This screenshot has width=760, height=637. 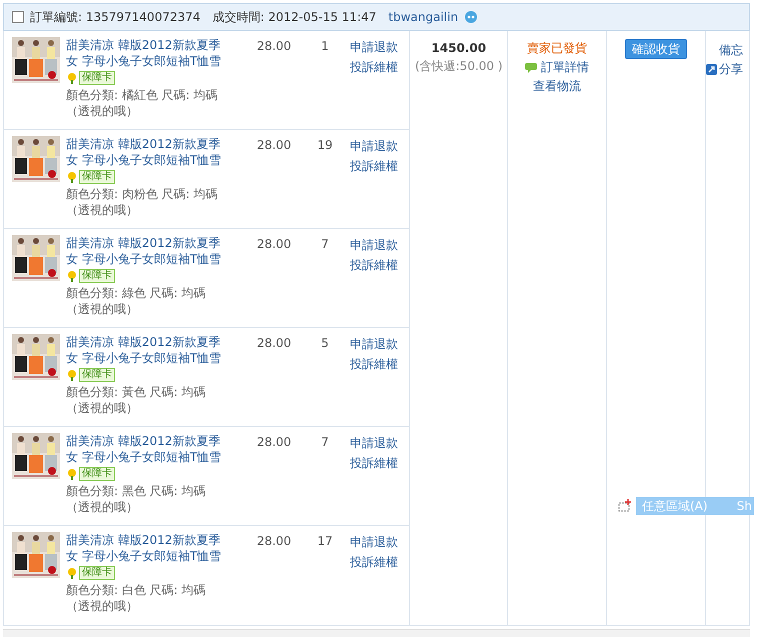 What do you see at coordinates (18, 17) in the screenshot?
I see `select-checkbox` at bounding box center [18, 17].